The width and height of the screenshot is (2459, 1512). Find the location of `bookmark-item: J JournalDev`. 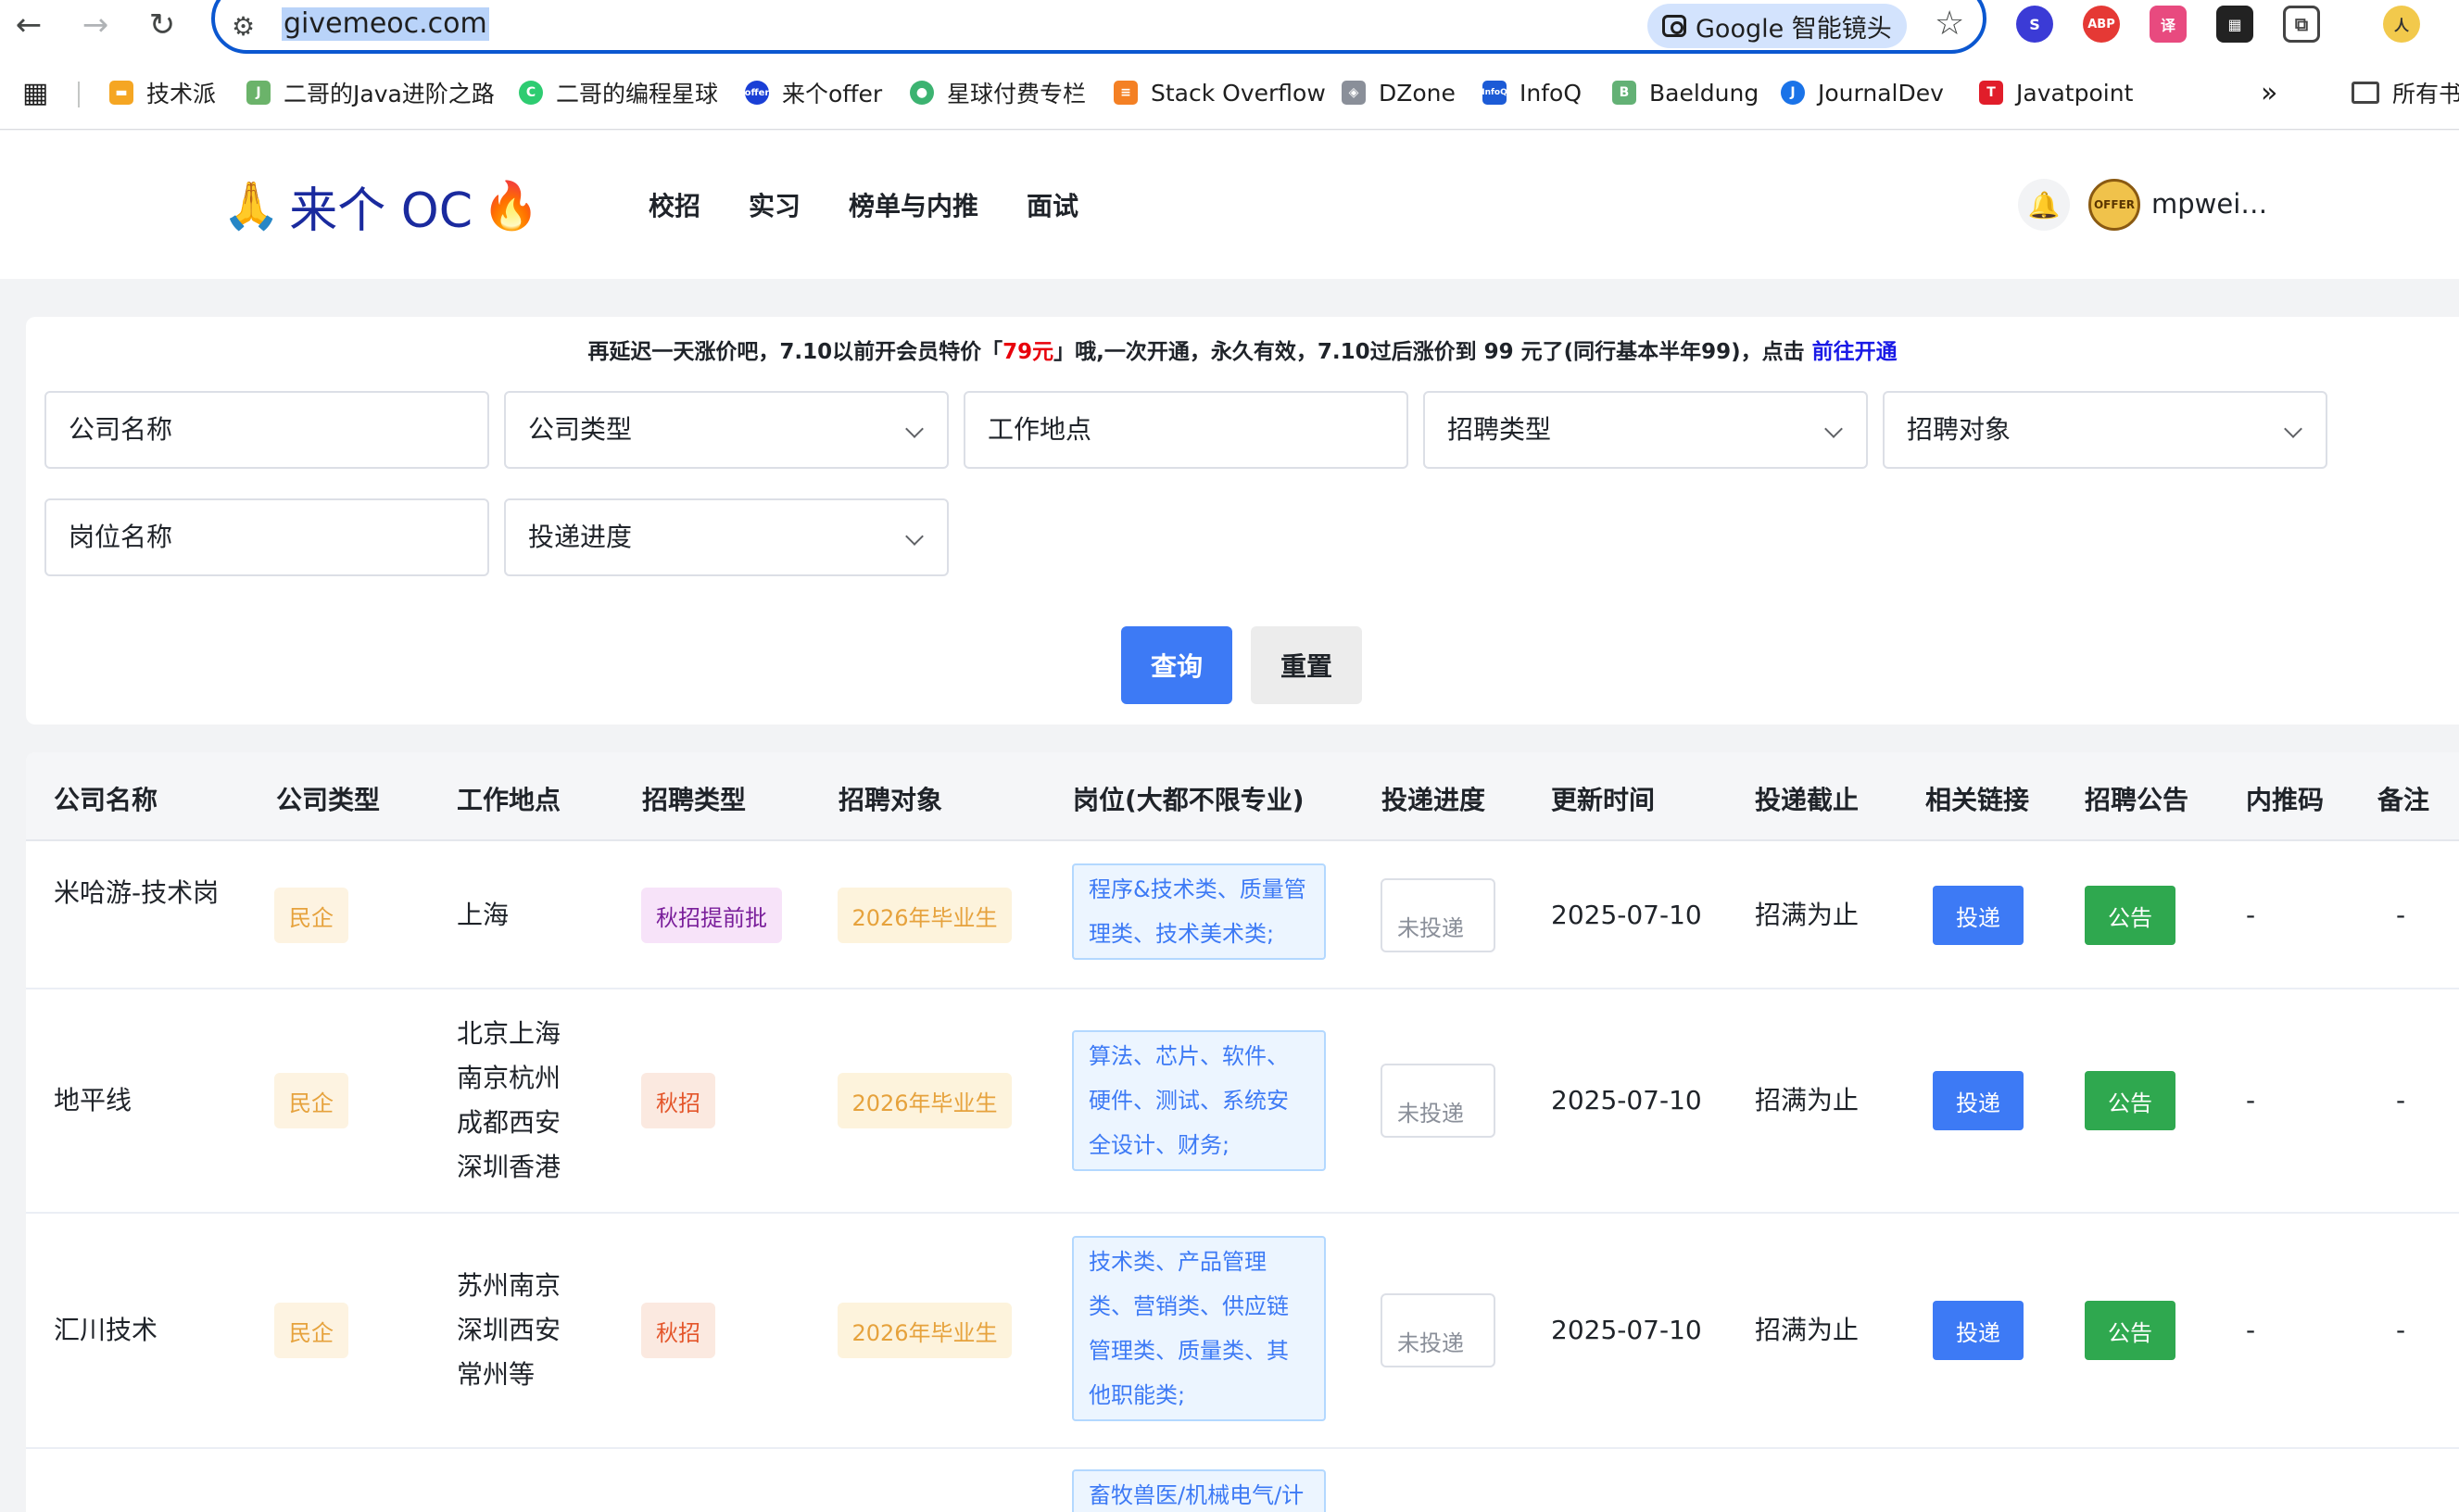

bookmark-item: J JournalDev is located at coordinates (1862, 92).